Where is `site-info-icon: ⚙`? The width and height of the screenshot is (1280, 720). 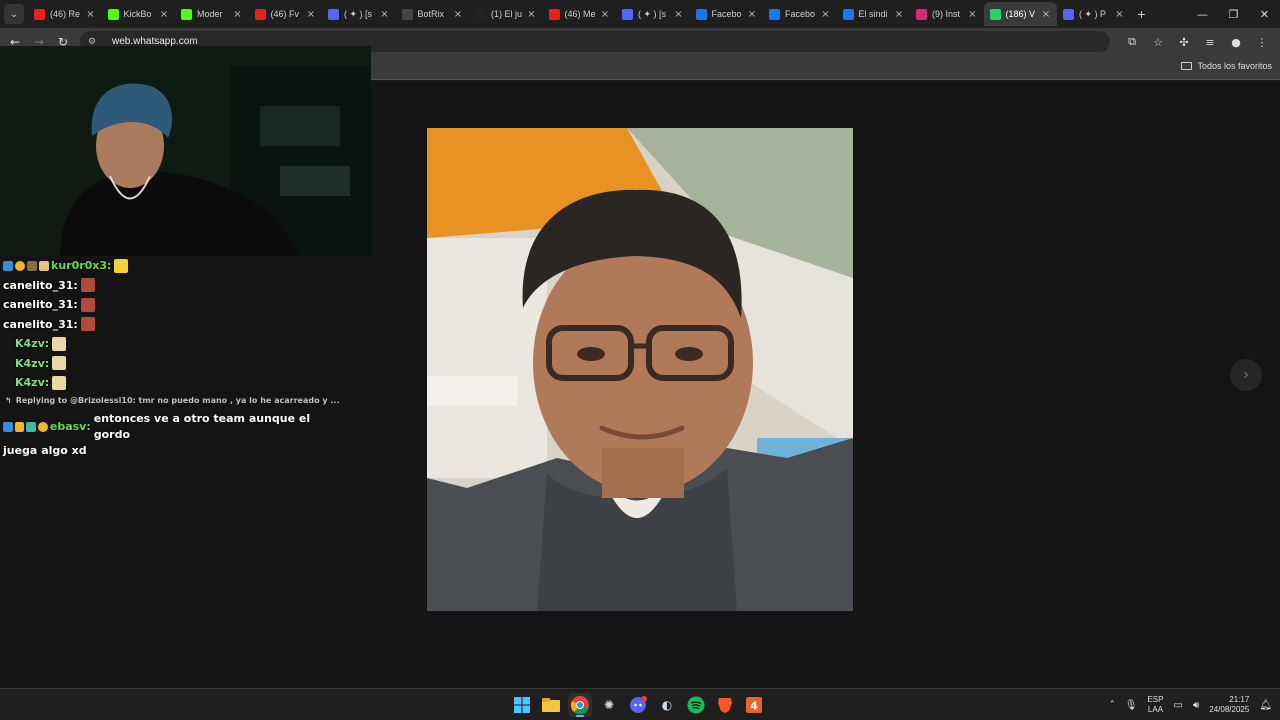 site-info-icon: ⚙ is located at coordinates (94, 42).